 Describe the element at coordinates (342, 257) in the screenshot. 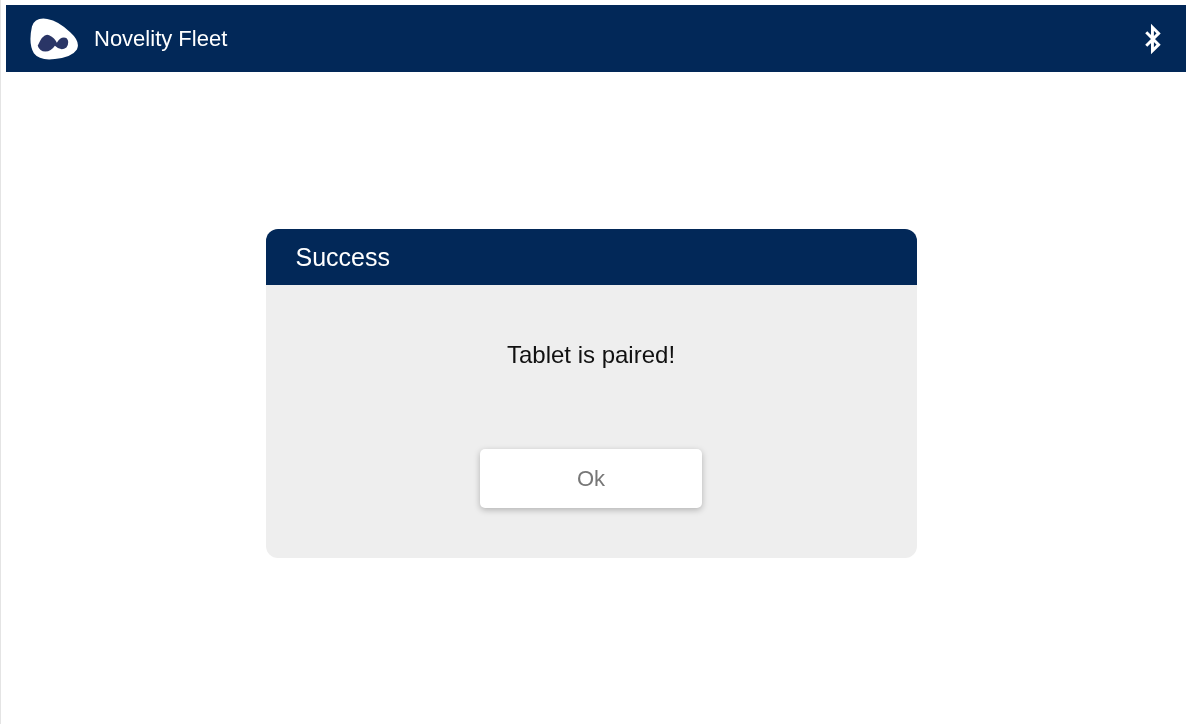

I see `dialog-title: Success` at that location.